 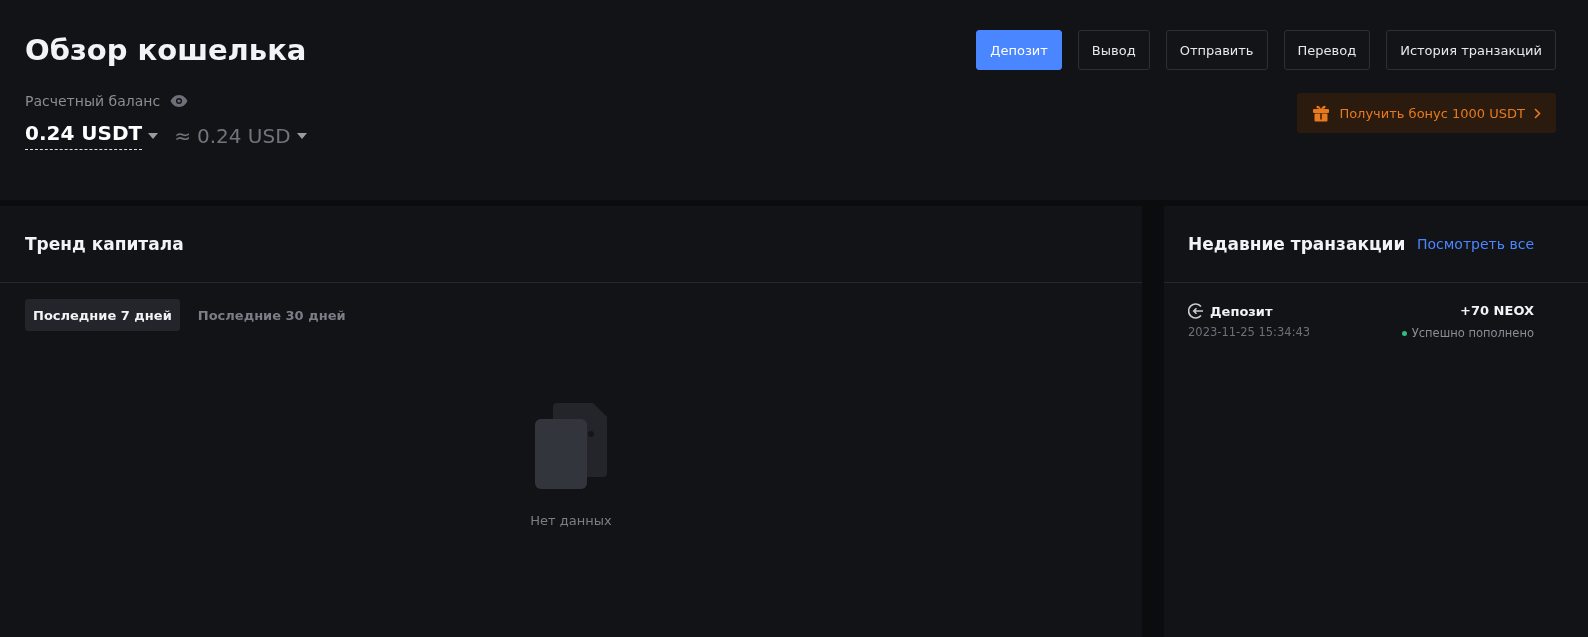 I want to click on chevron-right-icon, so click(x=1537, y=113).